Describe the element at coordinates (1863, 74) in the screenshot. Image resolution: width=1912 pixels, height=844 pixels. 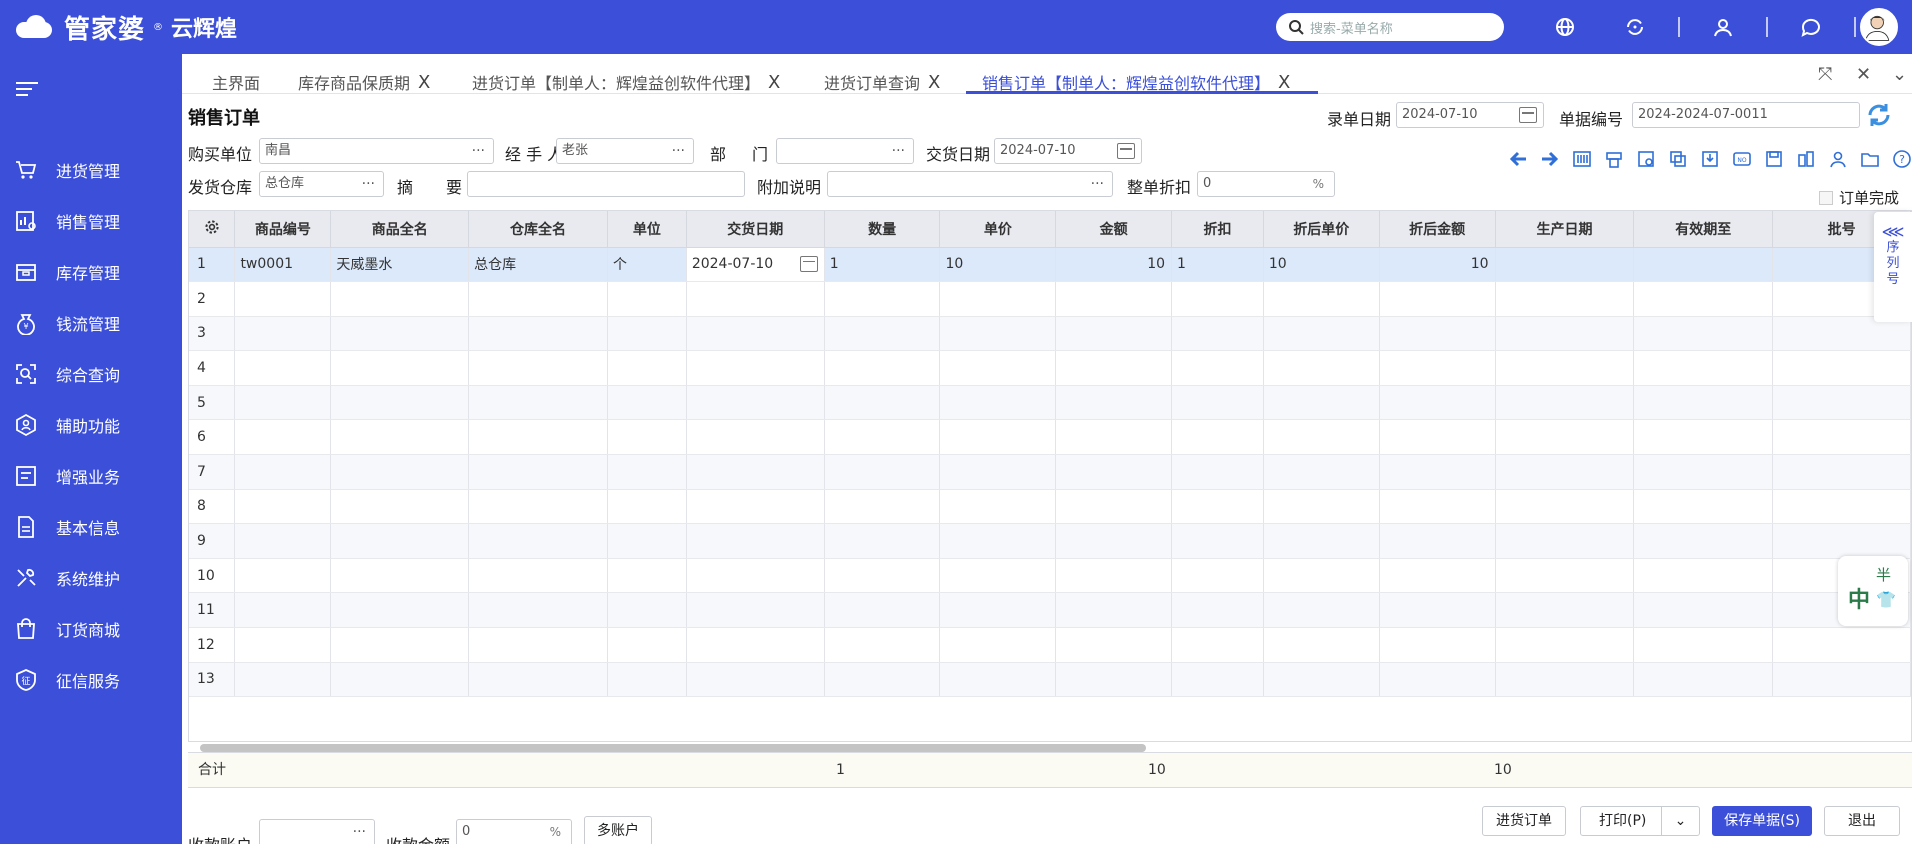
I see `close-window-icon: ✕` at that location.